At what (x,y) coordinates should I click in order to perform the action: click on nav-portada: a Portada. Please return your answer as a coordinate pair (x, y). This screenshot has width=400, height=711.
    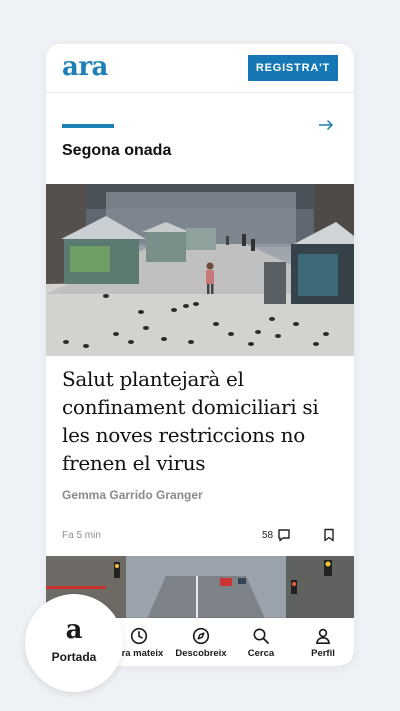
    Looking at the image, I should click on (74, 643).